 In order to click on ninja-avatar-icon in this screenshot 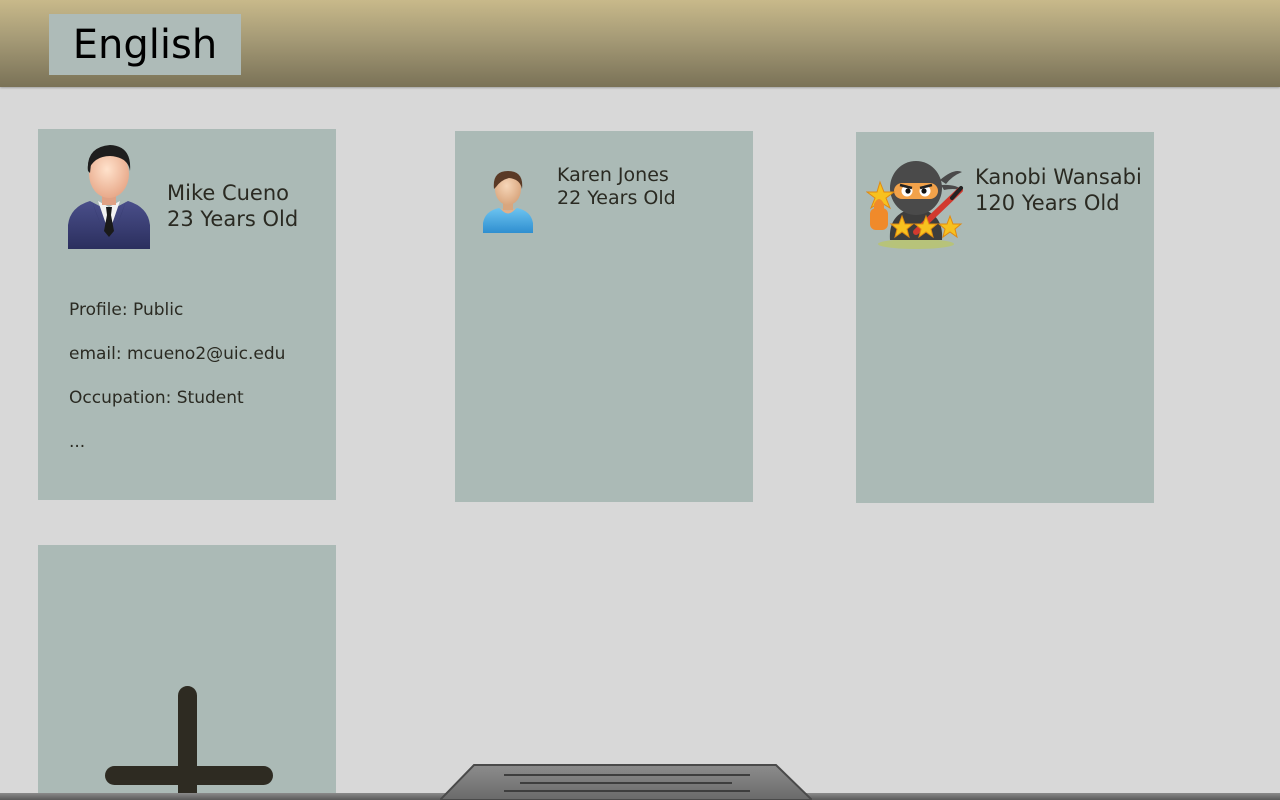, I will do `click(914, 205)`.